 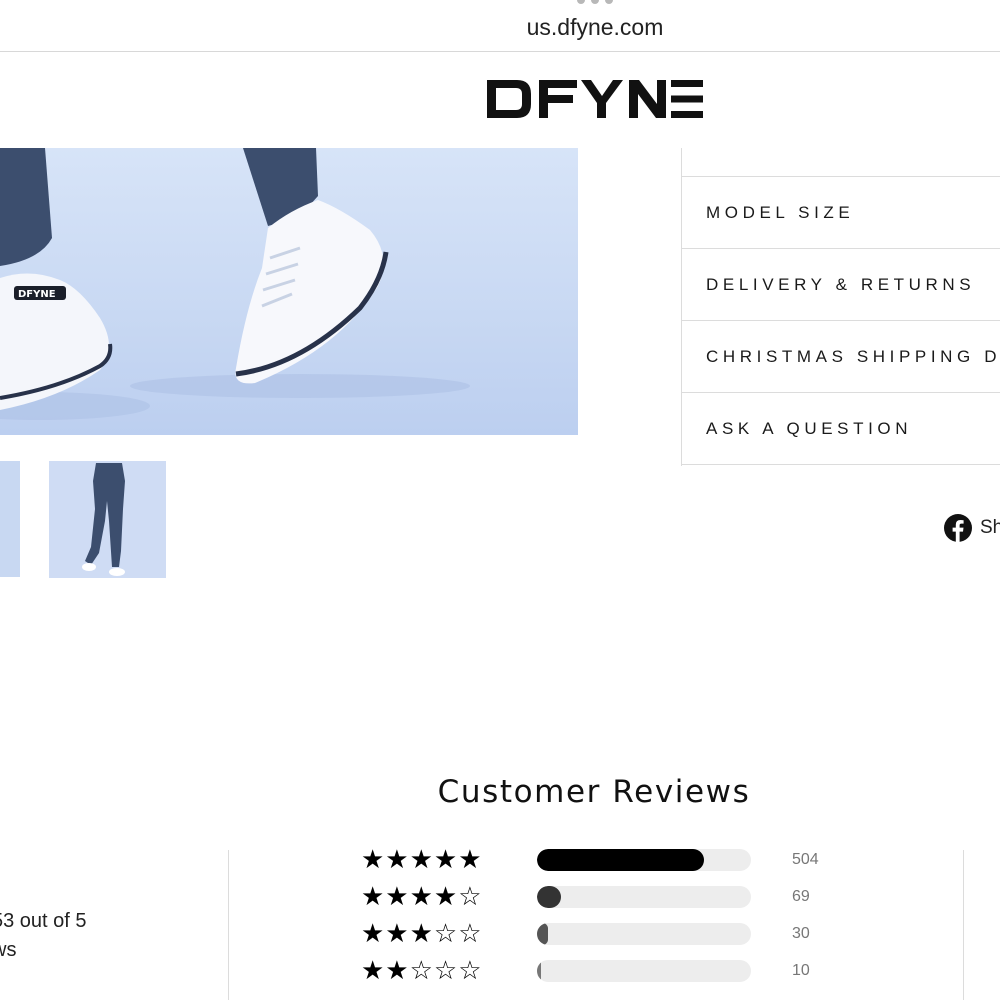 I want to click on histogram-row-2-stars: ★★☆☆☆ 10, so click(x=596, y=971).